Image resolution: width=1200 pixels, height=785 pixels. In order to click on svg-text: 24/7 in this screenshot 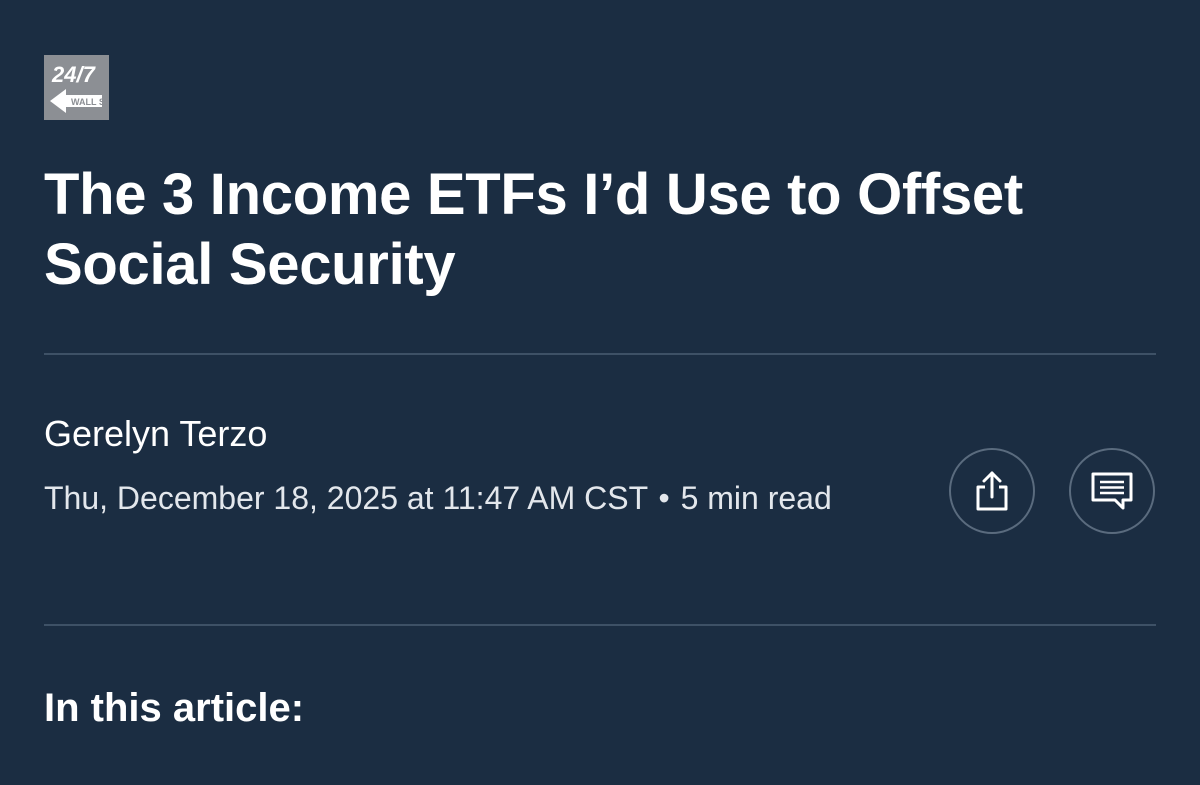, I will do `click(74, 74)`.